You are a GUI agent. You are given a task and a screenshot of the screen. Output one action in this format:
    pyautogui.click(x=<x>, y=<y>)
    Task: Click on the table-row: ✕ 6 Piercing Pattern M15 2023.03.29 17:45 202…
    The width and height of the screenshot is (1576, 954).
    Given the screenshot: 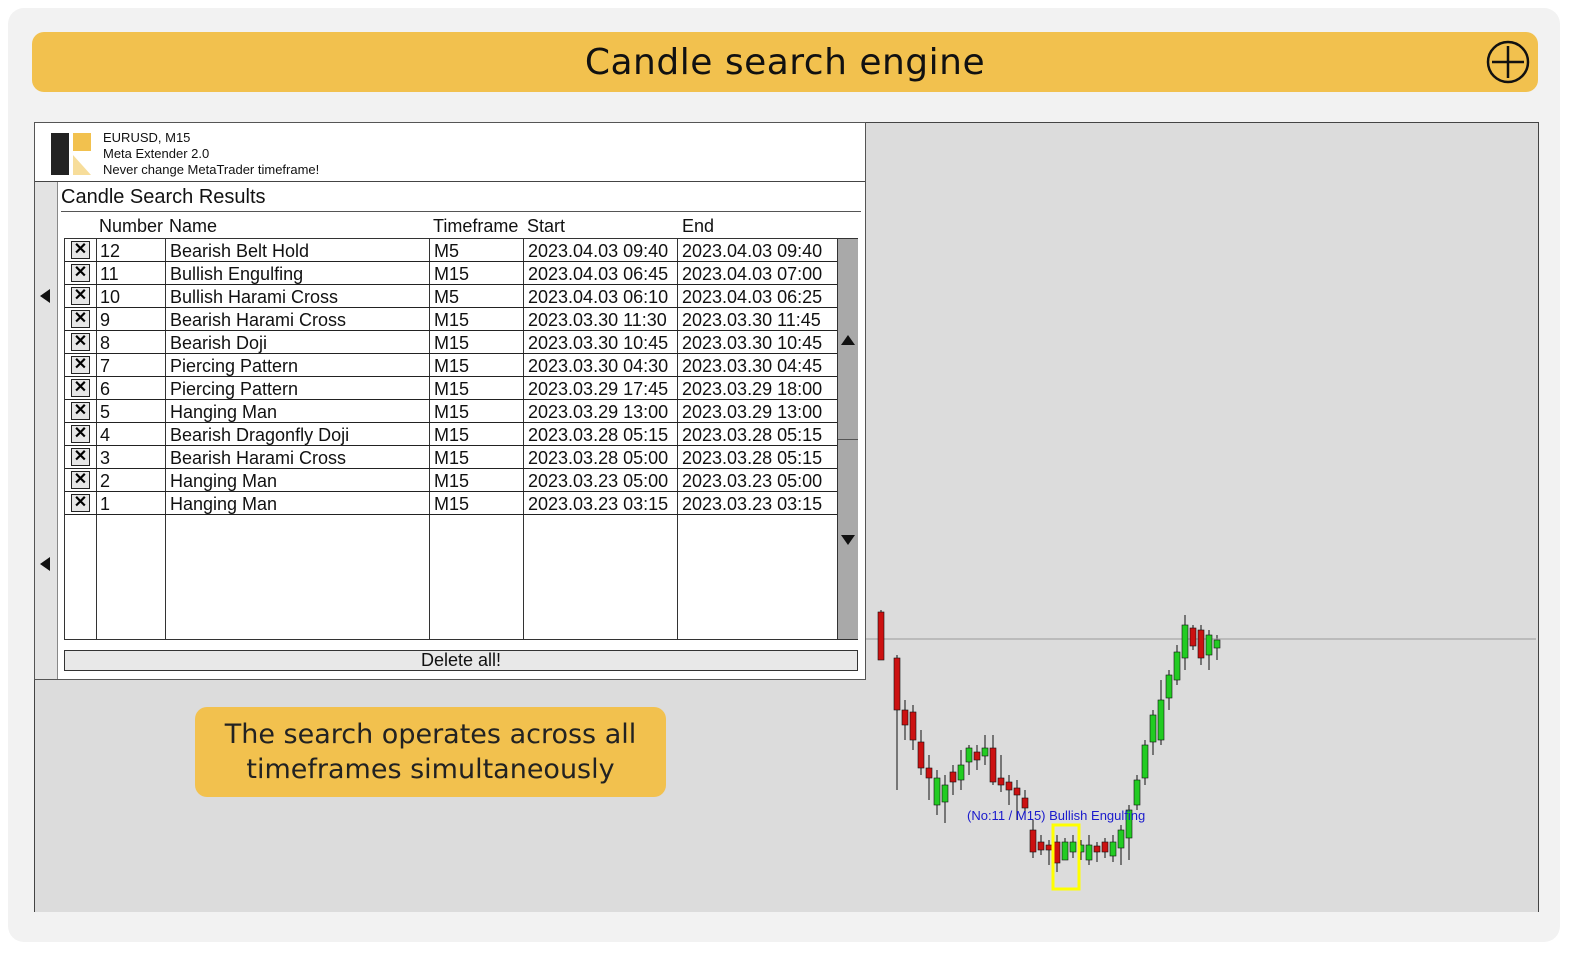 What is the action you would take?
    pyautogui.click(x=451, y=388)
    